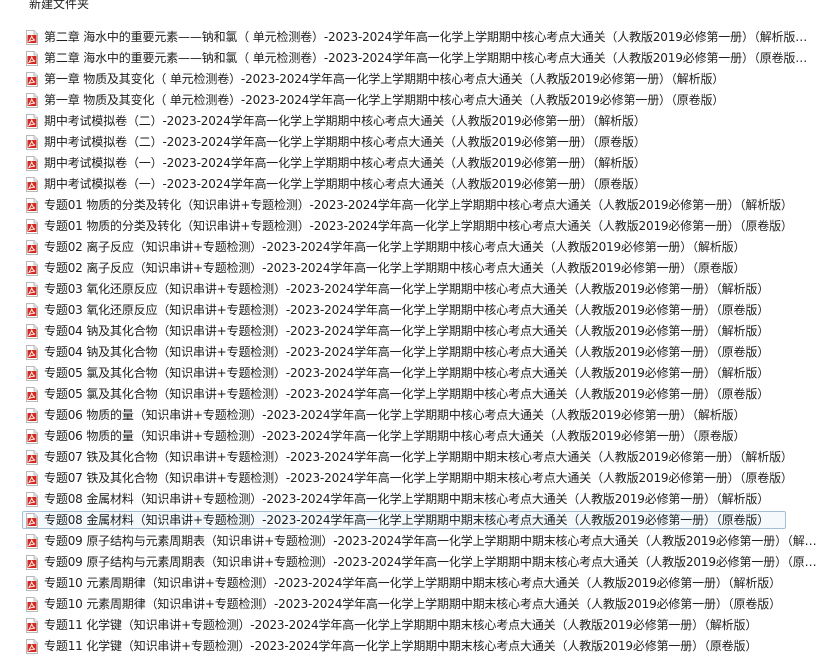 The width and height of the screenshot is (830, 662). I want to click on folder-item: 新建文件夹, so click(415, 7).